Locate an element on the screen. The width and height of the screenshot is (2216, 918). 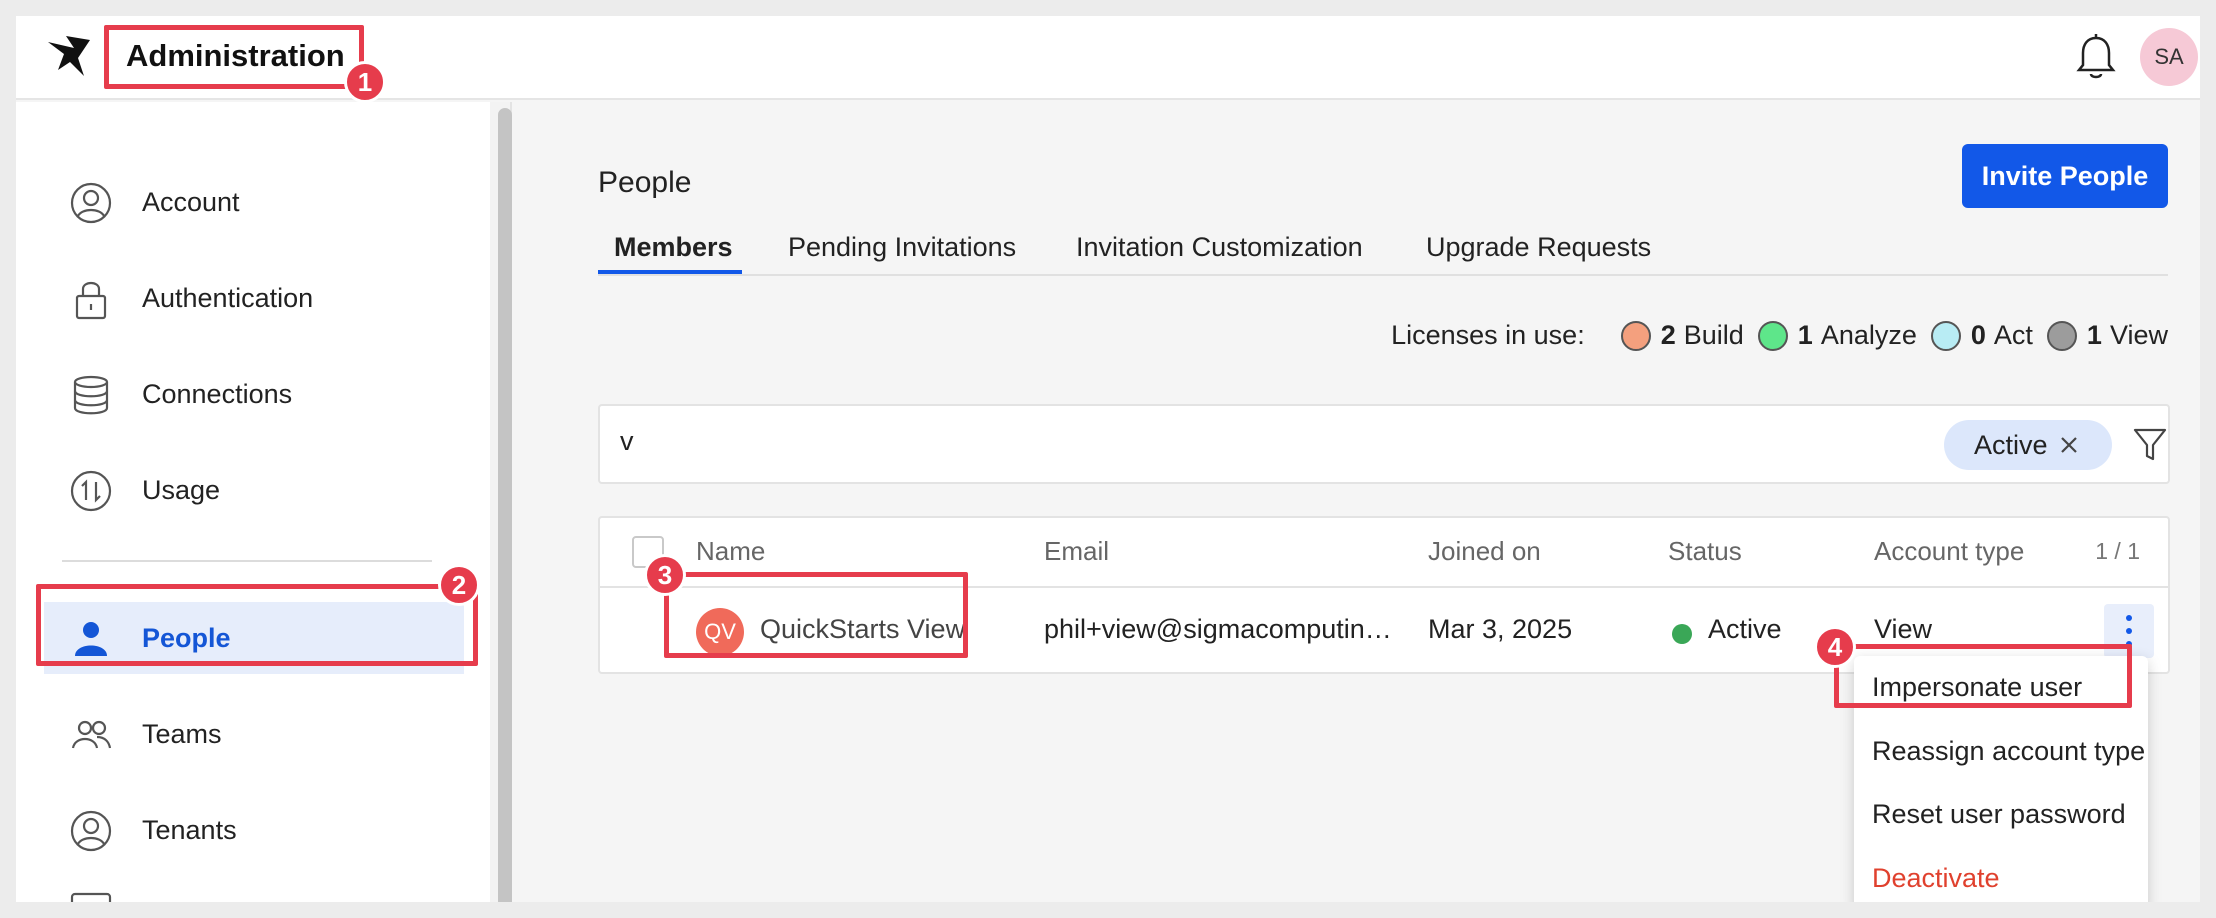
highlight-people is located at coordinates (257, 625).